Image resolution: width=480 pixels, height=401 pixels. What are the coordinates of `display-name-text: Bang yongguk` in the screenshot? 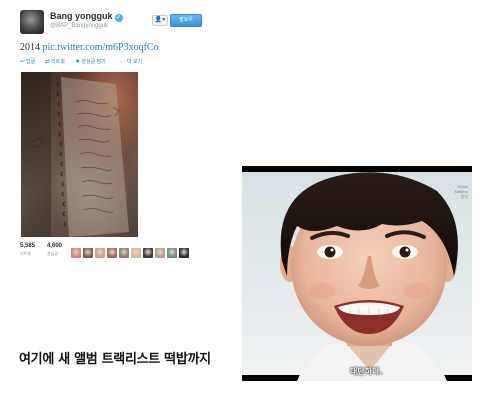 It's located at (81, 16).